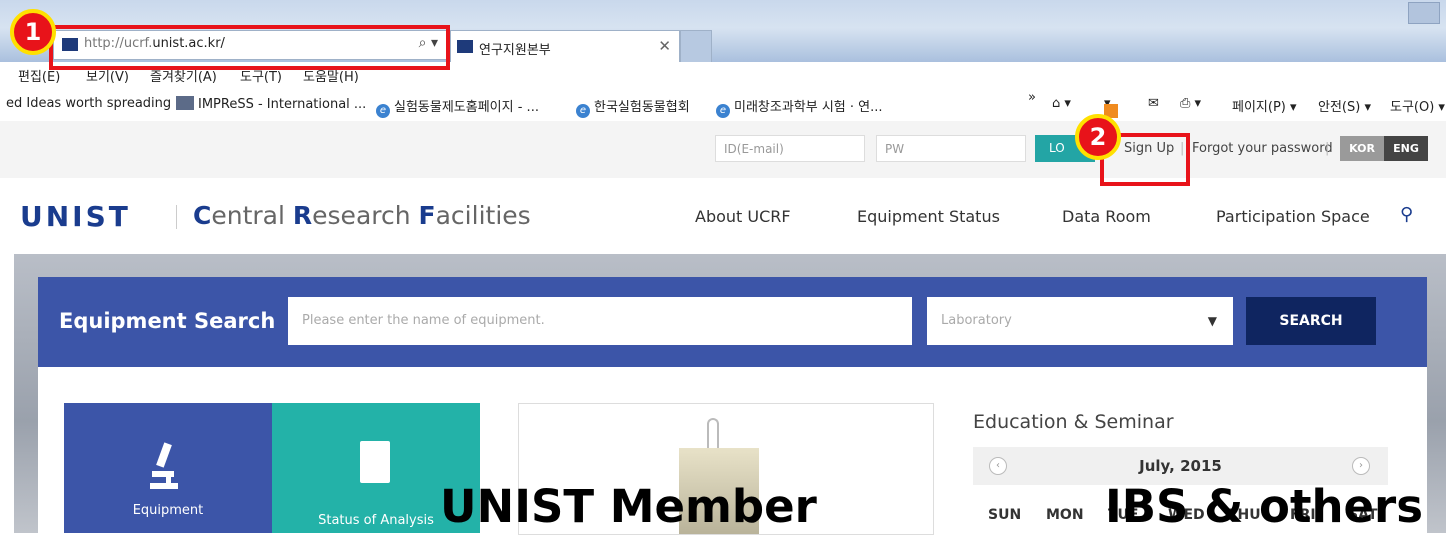 This screenshot has width=1446, height=535. Describe the element at coordinates (1344, 105) in the screenshot. I see `safety-menu: 안전(S) ▾` at that location.